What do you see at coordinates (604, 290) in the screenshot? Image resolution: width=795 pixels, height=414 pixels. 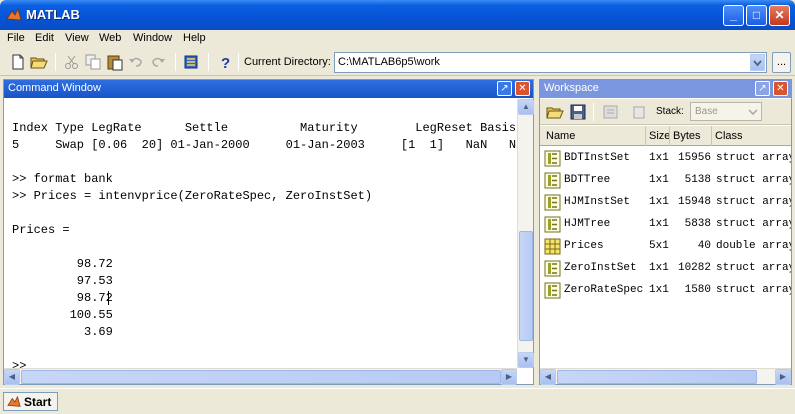 I see `cell-name: ZeroRateSpec` at bounding box center [604, 290].